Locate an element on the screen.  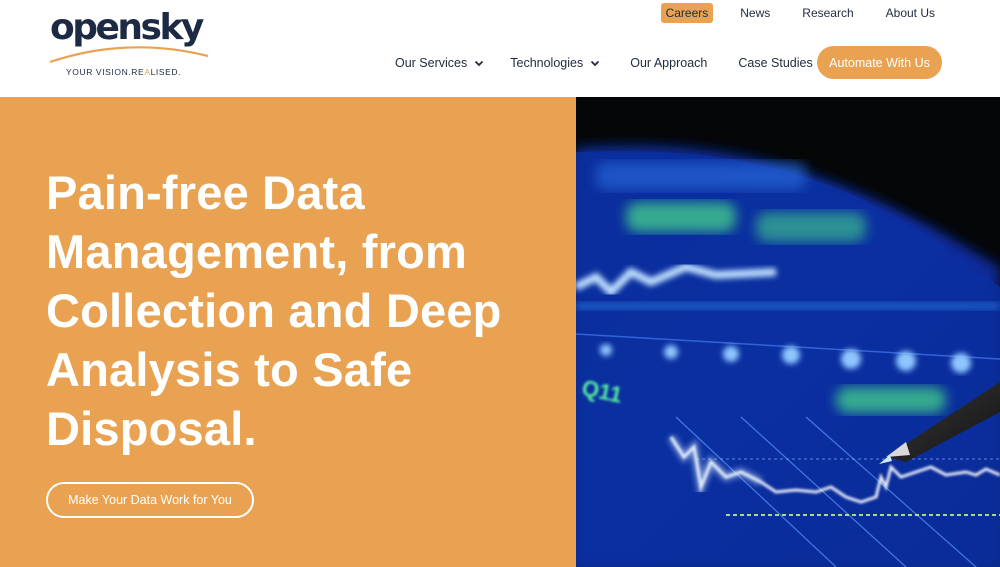
nav-our-services-label: Our Services is located at coordinates (431, 62).